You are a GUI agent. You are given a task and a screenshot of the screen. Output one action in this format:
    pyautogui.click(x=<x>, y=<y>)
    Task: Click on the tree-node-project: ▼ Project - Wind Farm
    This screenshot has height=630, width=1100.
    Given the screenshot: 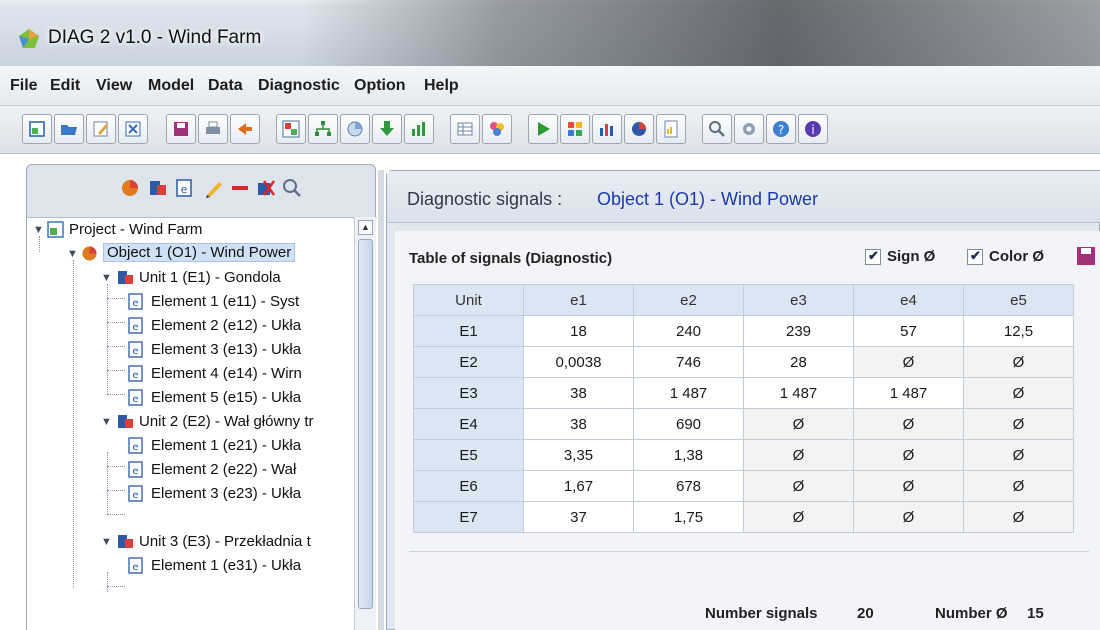 What is the action you would take?
    pyautogui.click(x=187, y=230)
    